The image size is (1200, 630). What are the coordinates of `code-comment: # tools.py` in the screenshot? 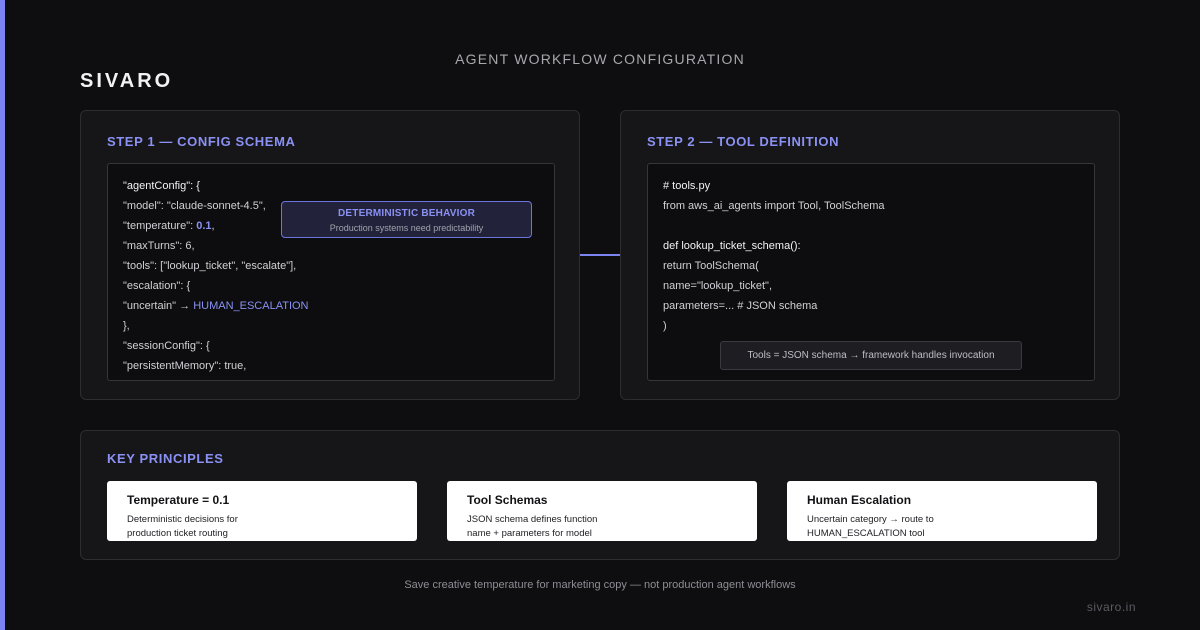 It's located at (687, 186).